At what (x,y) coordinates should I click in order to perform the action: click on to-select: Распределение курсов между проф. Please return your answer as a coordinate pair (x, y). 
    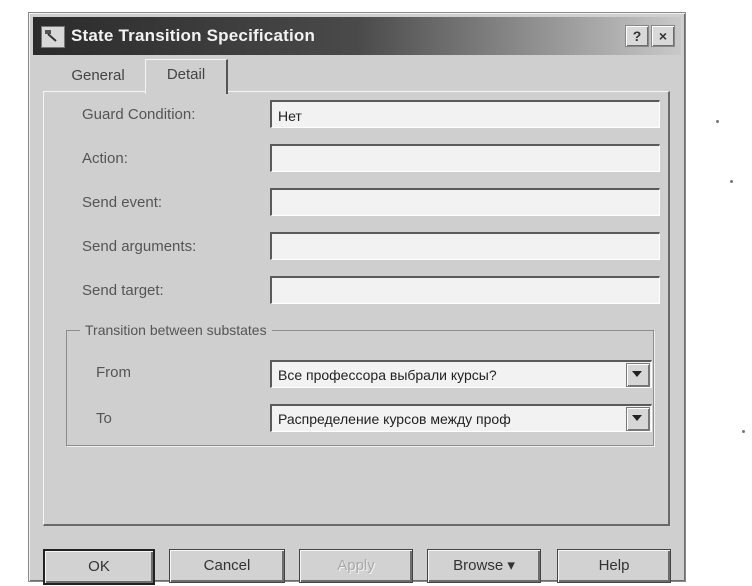
    Looking at the image, I should click on (461, 418).